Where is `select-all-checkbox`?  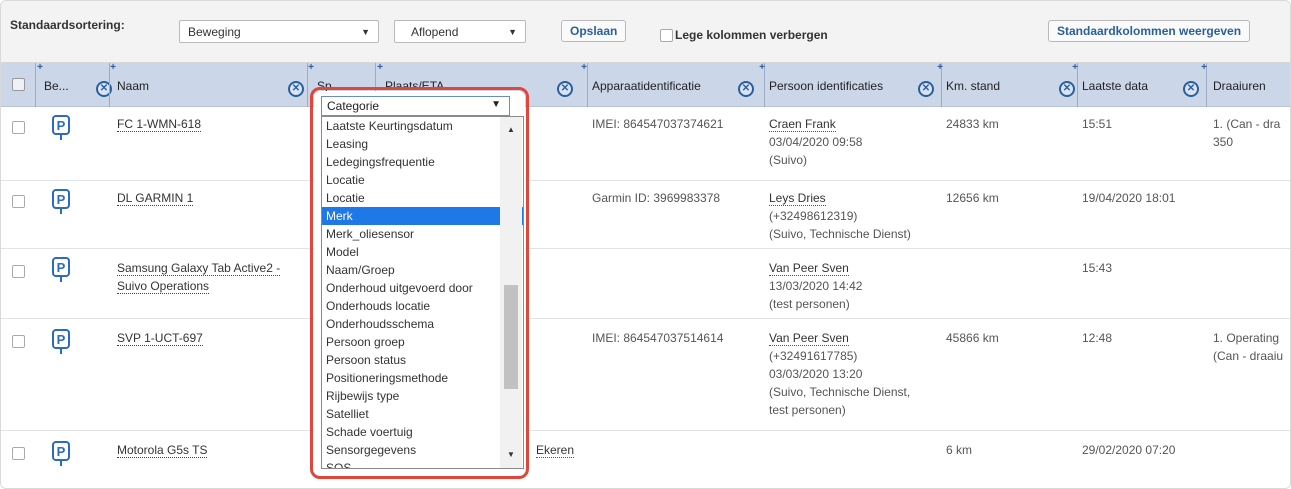 select-all-checkbox is located at coordinates (18, 84).